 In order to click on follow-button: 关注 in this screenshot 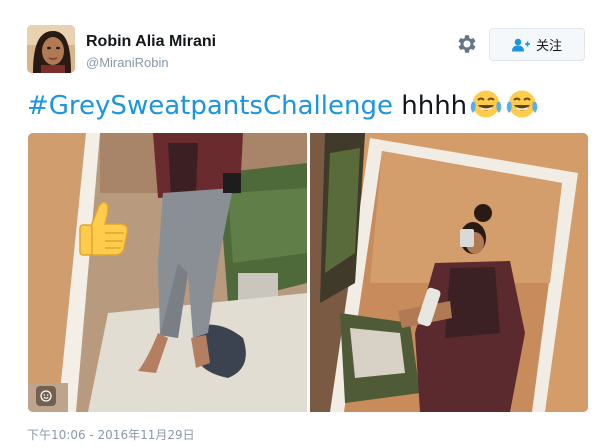, I will do `click(537, 44)`.